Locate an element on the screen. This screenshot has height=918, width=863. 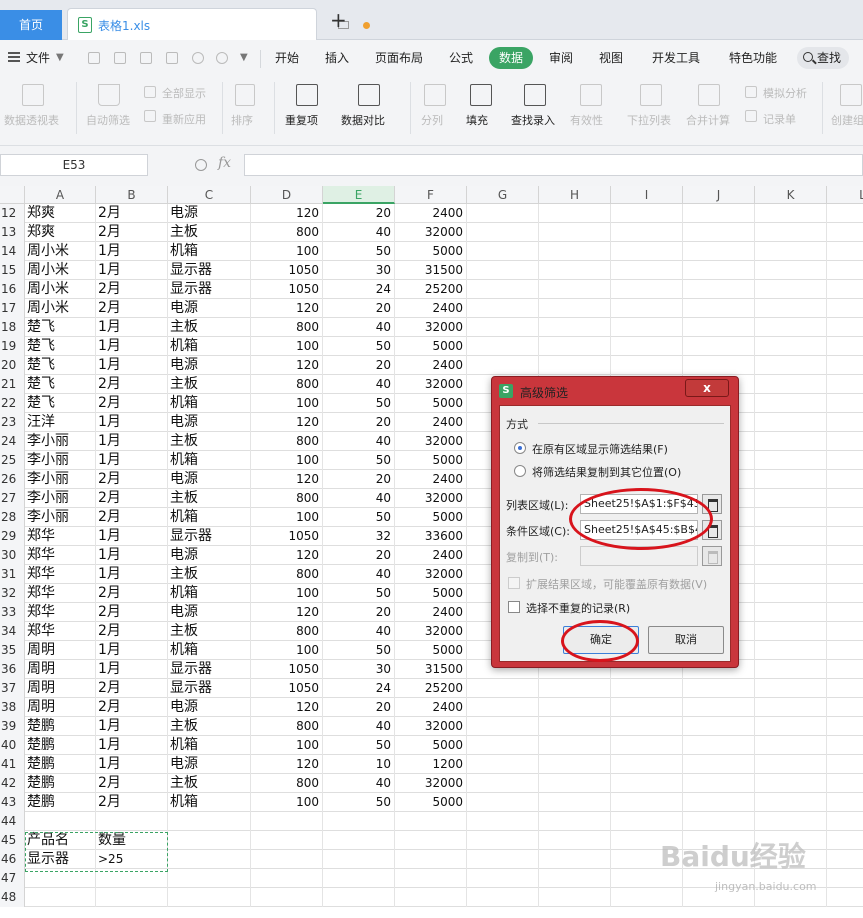
validity-button: 有效性 is located at coordinates (586, 120).